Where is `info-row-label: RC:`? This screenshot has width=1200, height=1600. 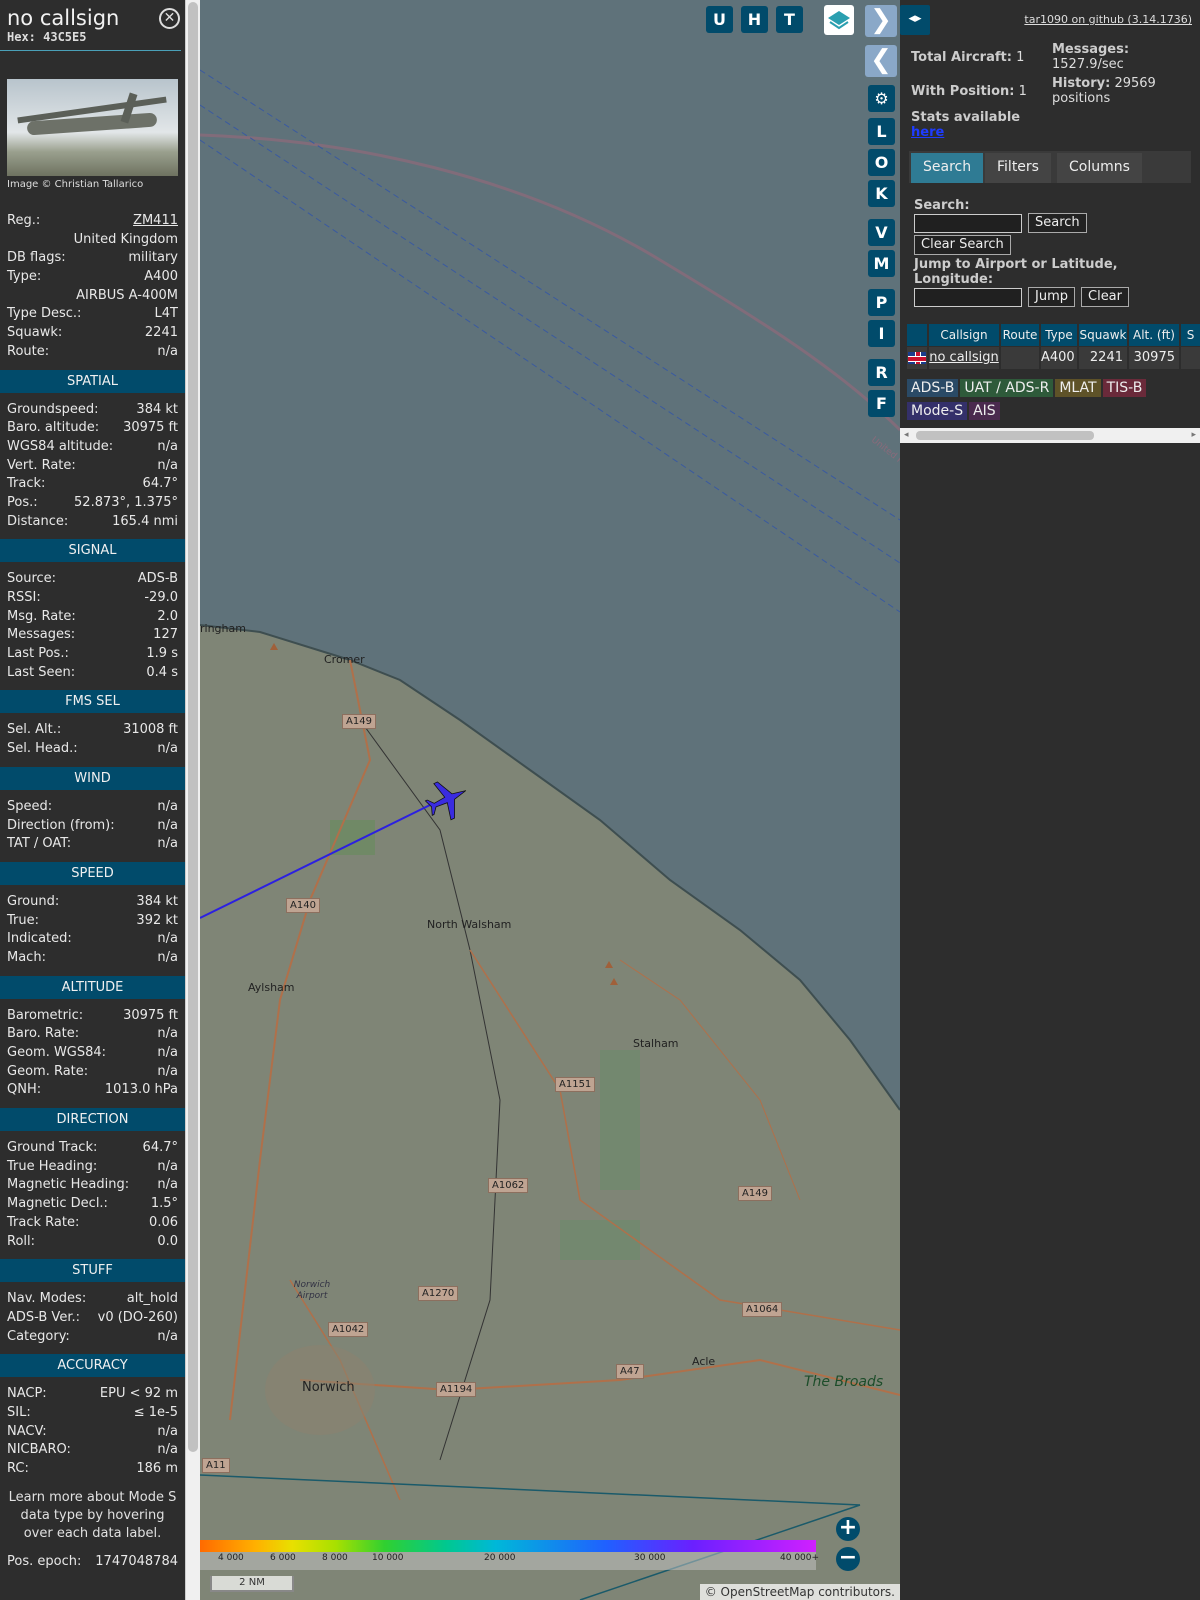
info-row-label: RC: is located at coordinates (18, 1469).